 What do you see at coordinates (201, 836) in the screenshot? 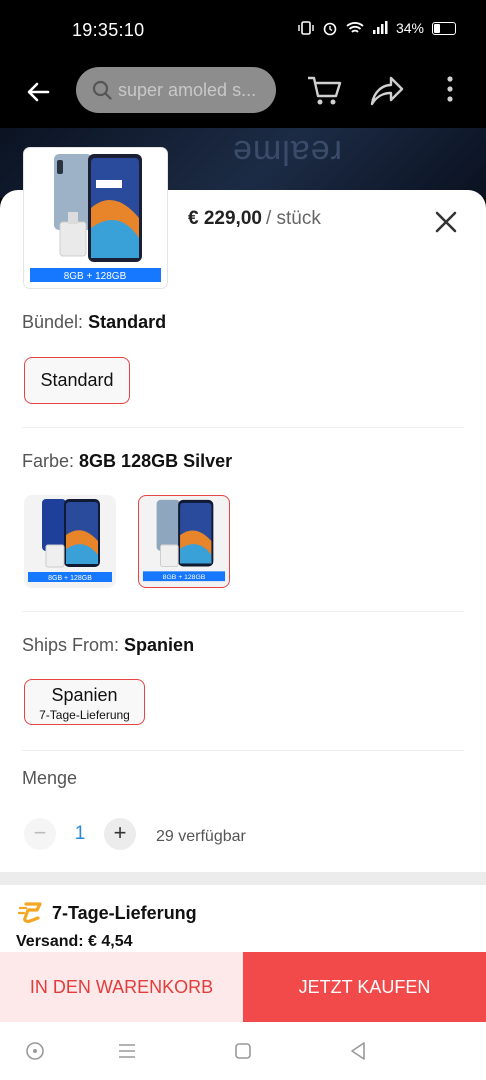
I see `stock-available: 29 verfügbar` at bounding box center [201, 836].